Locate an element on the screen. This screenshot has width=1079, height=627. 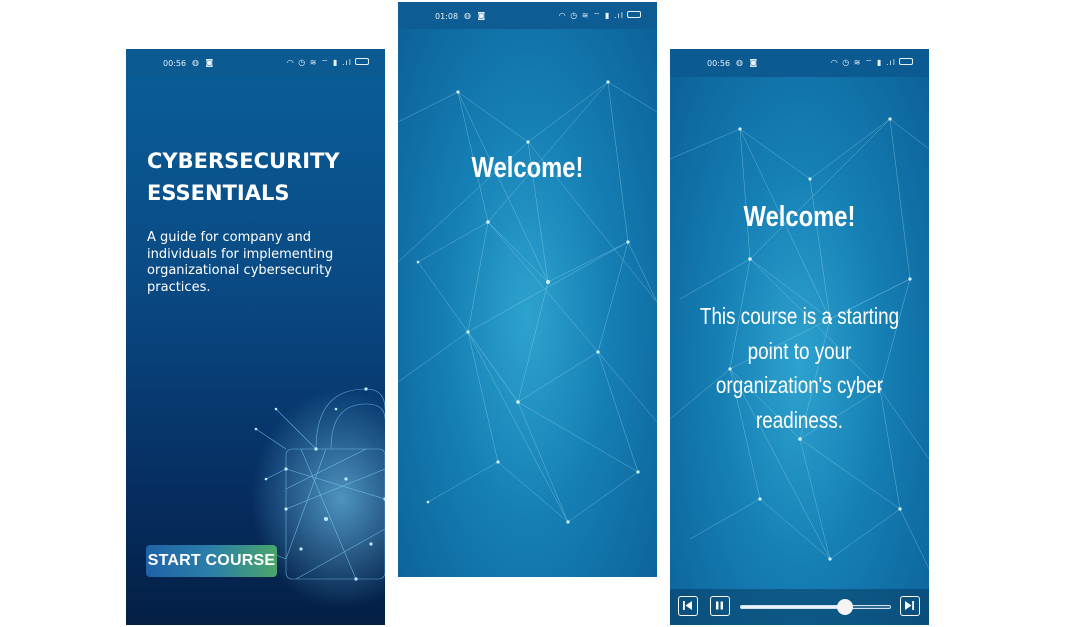
progress-thumb is located at coordinates (845, 607).